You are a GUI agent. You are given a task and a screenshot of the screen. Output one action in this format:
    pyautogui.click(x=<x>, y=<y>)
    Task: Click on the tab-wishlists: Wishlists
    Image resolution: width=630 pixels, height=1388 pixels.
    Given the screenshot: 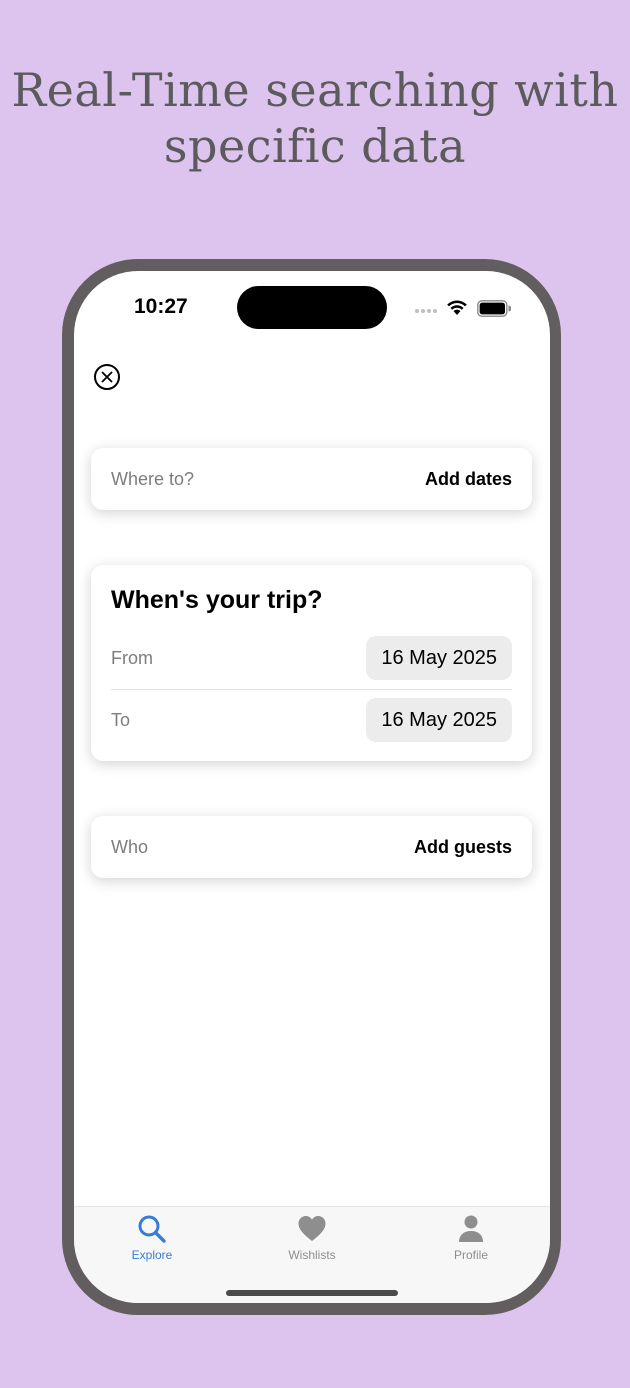 What is the action you would take?
    pyautogui.click(x=312, y=1238)
    